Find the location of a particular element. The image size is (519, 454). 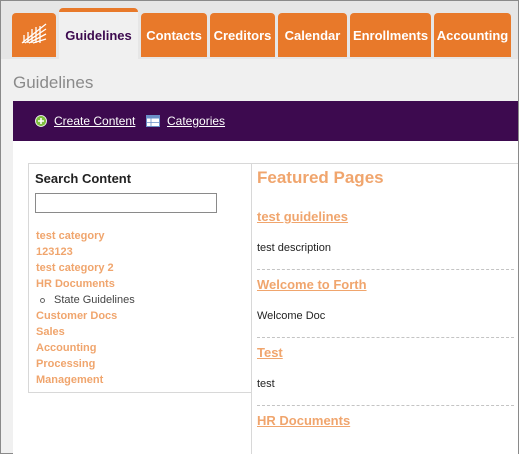

logo-button is located at coordinates (34, 35).